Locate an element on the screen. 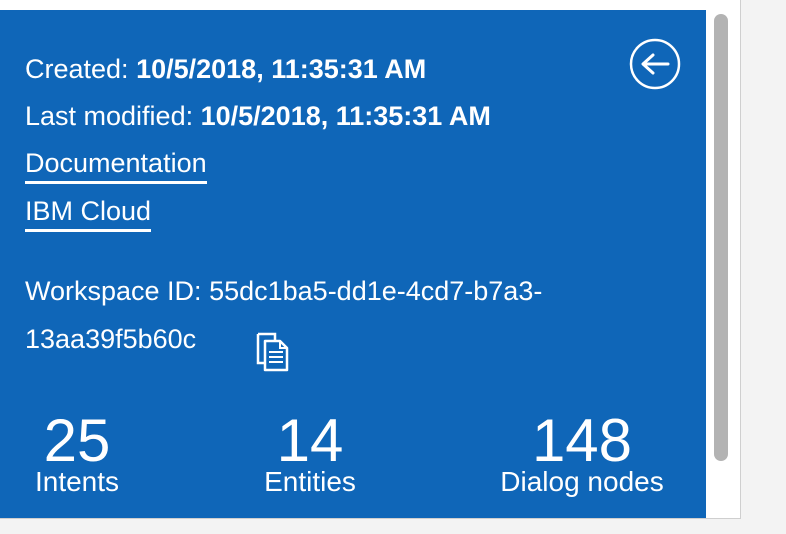 This screenshot has height=534, width=786. stat-value: 25 is located at coordinates (77, 440).